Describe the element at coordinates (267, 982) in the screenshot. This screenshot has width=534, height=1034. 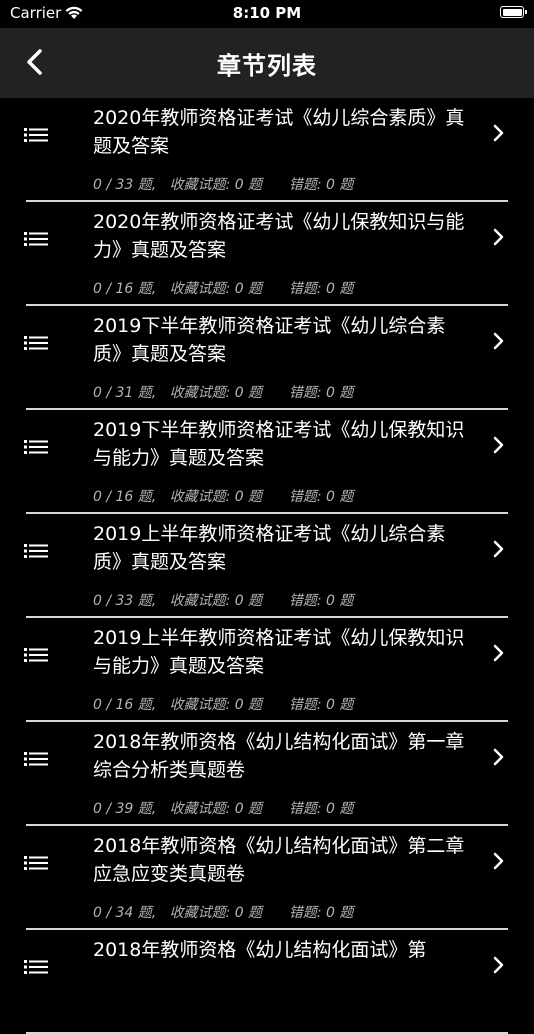
I see `chapter-row: 2018年教师资格《幼儿结构化面试》第` at that location.